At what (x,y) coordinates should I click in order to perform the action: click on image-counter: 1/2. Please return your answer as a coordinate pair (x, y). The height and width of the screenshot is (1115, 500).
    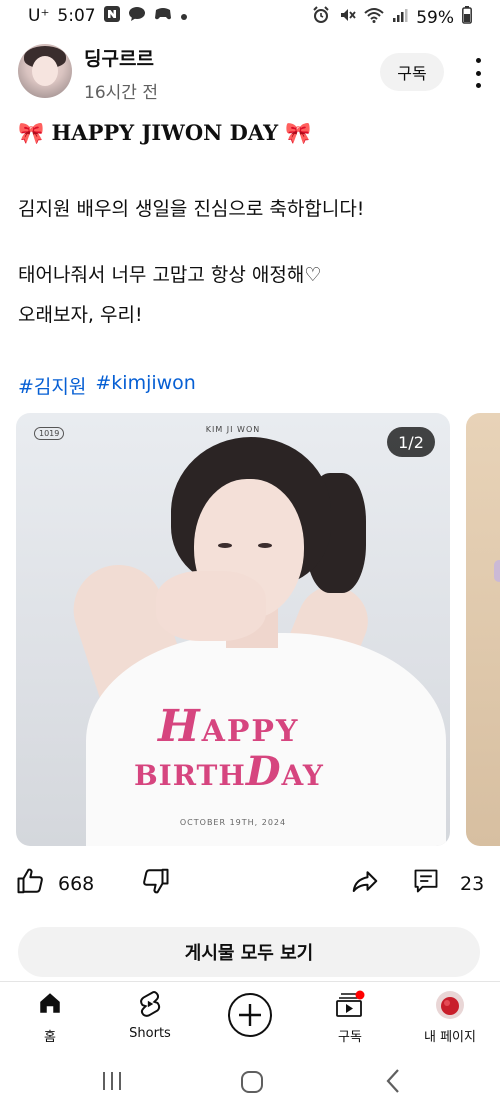
    Looking at the image, I should click on (411, 442).